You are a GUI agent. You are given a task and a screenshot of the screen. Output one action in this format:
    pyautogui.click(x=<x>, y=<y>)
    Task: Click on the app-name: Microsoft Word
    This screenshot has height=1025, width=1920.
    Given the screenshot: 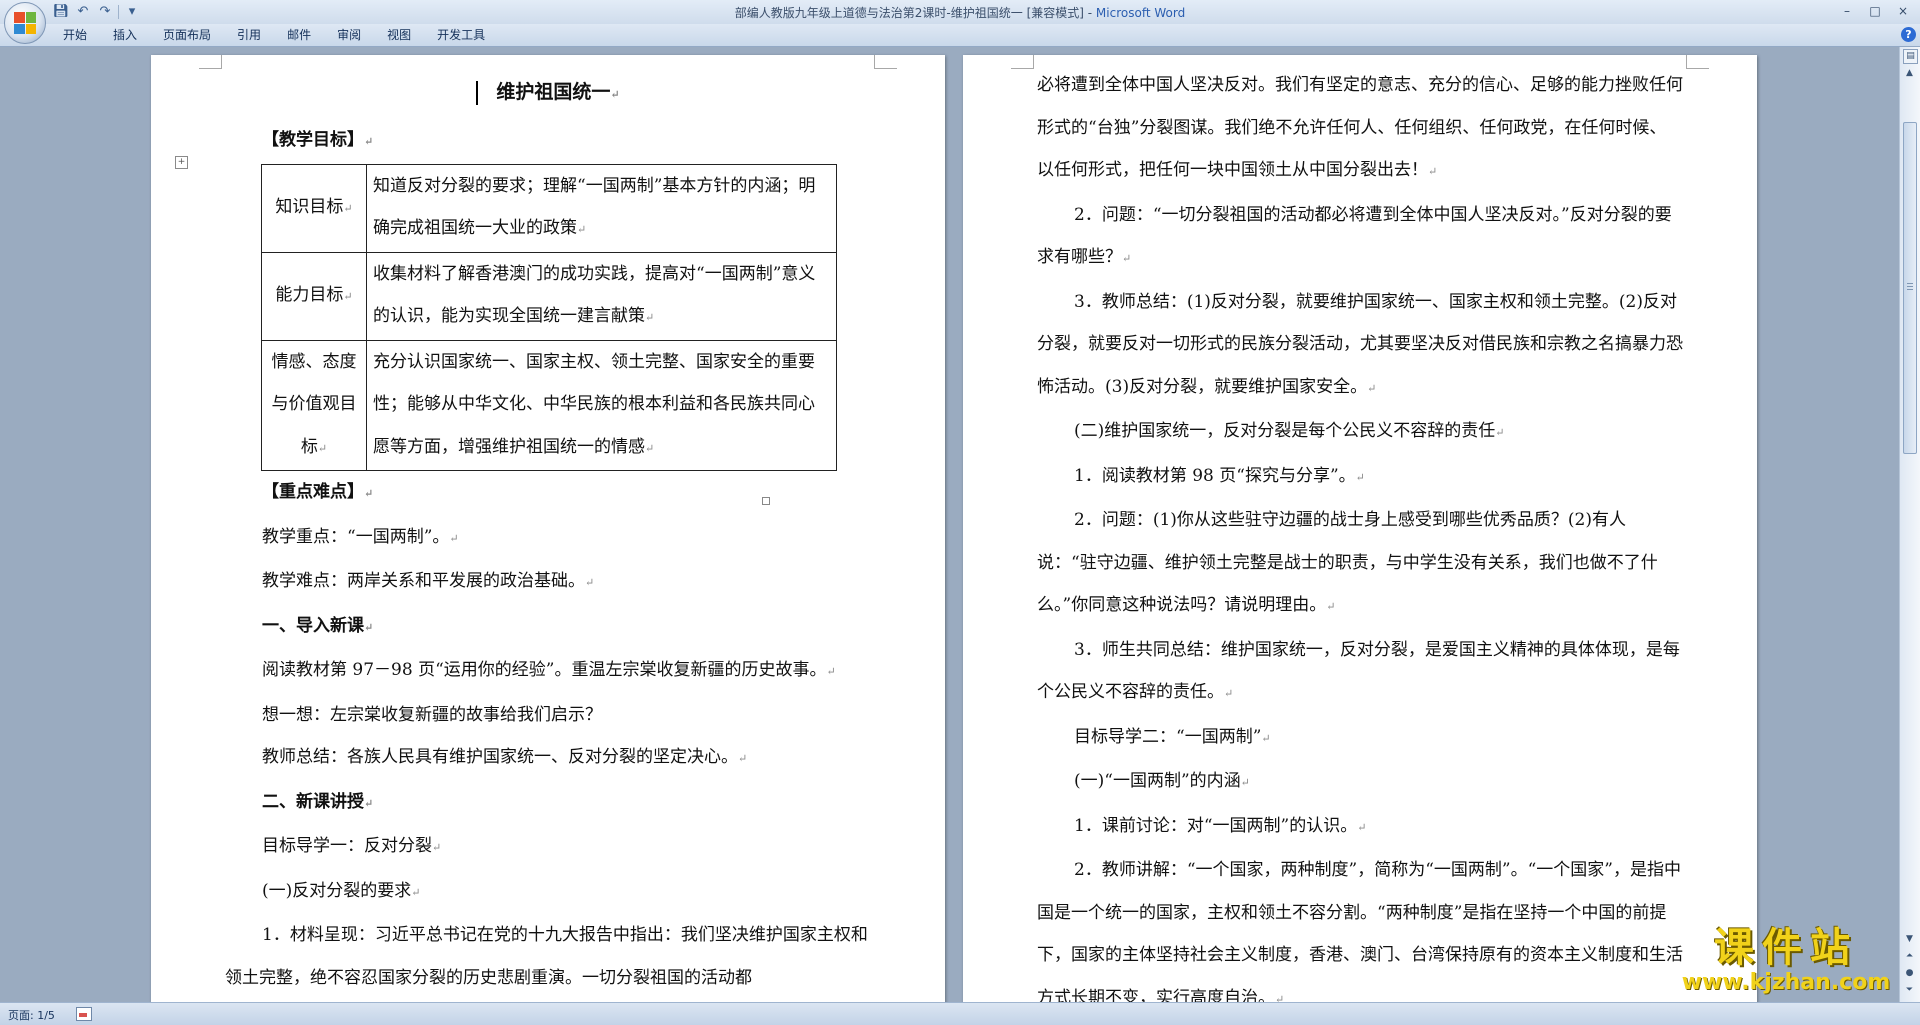 What is the action you would take?
    pyautogui.click(x=1140, y=13)
    